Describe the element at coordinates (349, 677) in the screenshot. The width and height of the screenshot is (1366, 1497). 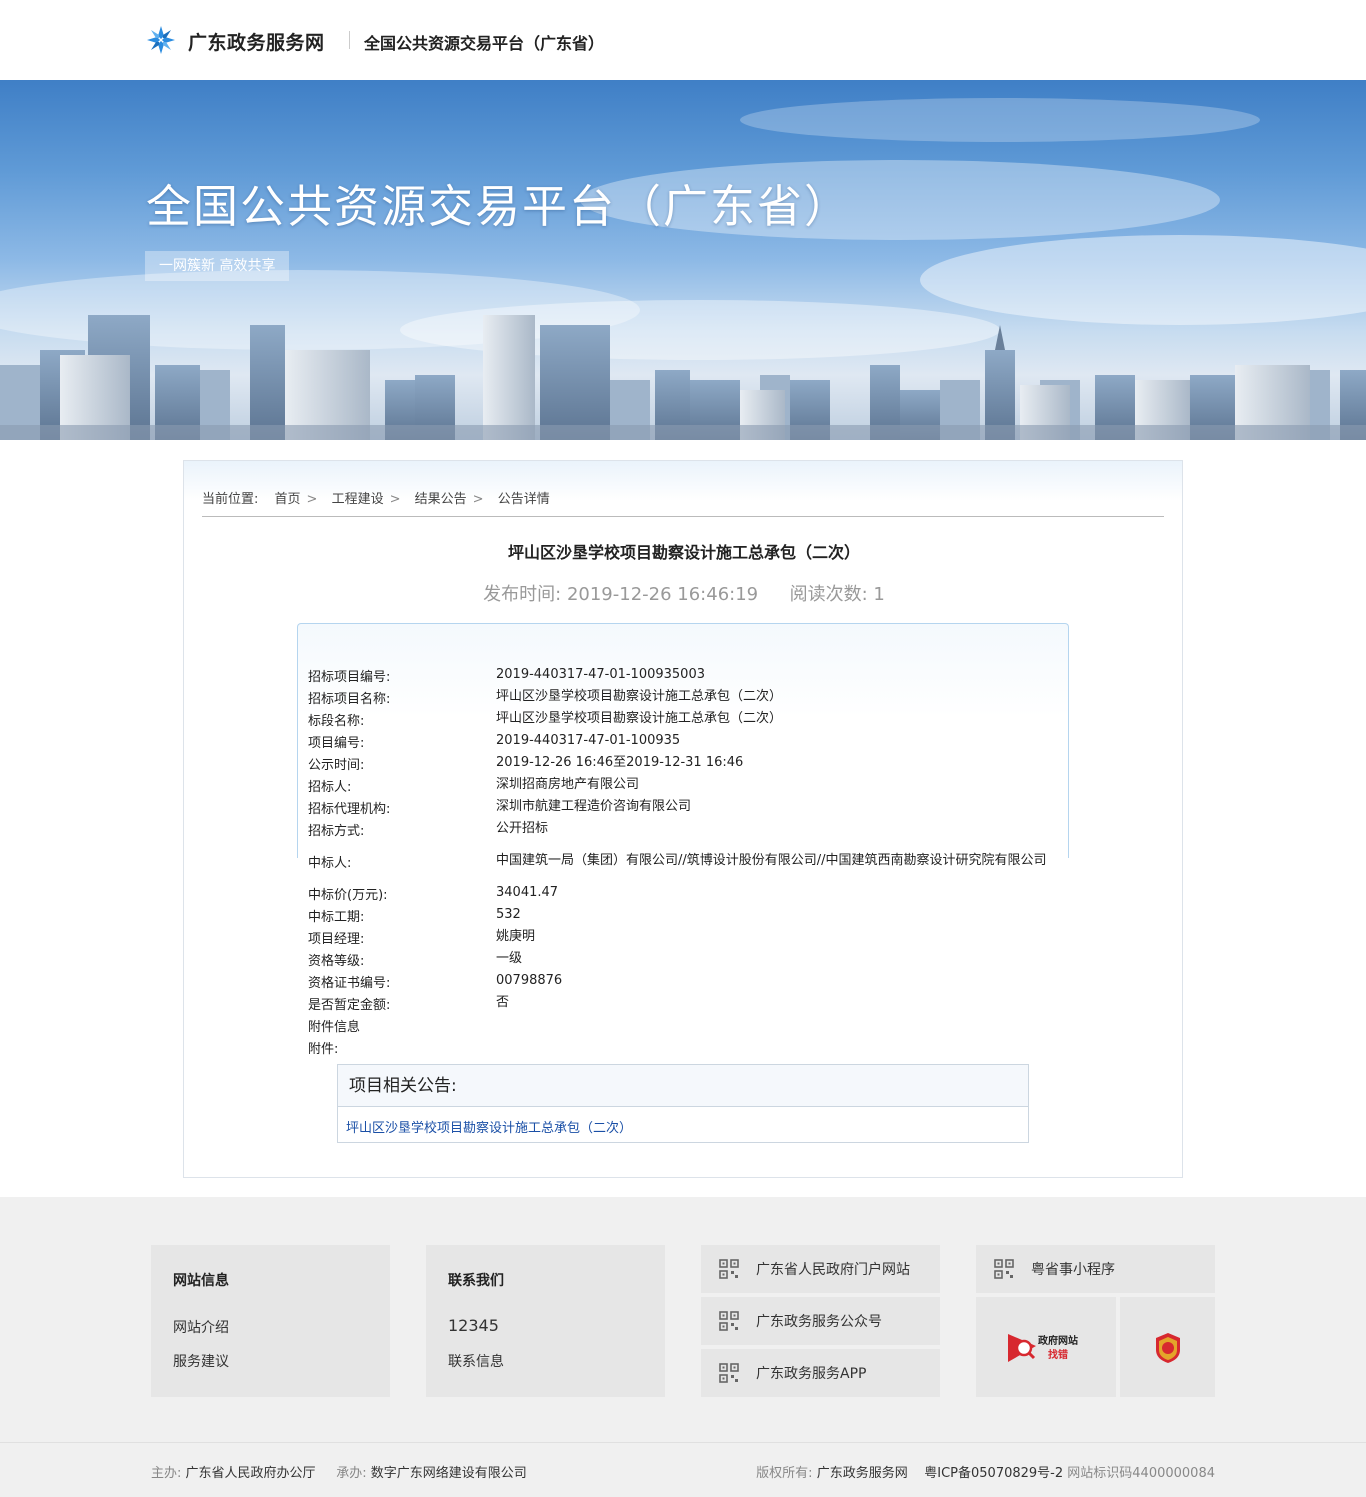
I see `field-label: 招标项目编号:` at that location.